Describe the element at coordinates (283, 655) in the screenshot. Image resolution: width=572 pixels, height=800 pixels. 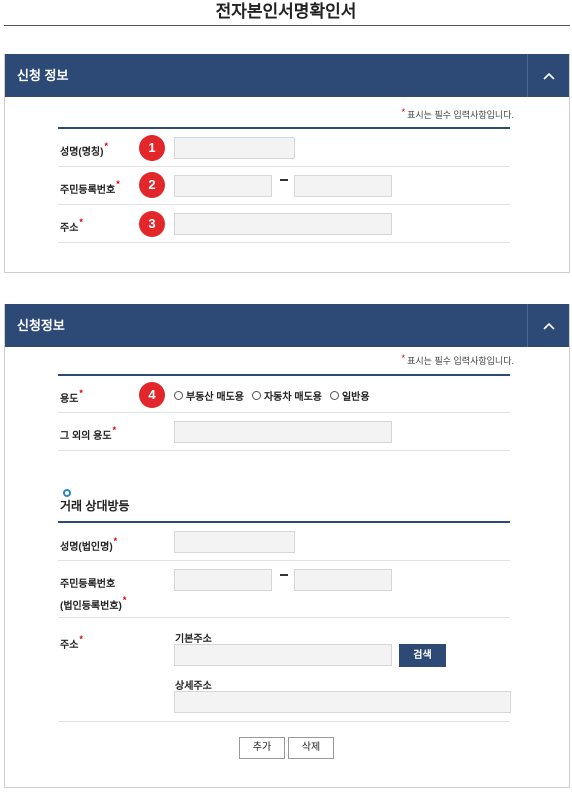
I see `basic-address-input` at that location.